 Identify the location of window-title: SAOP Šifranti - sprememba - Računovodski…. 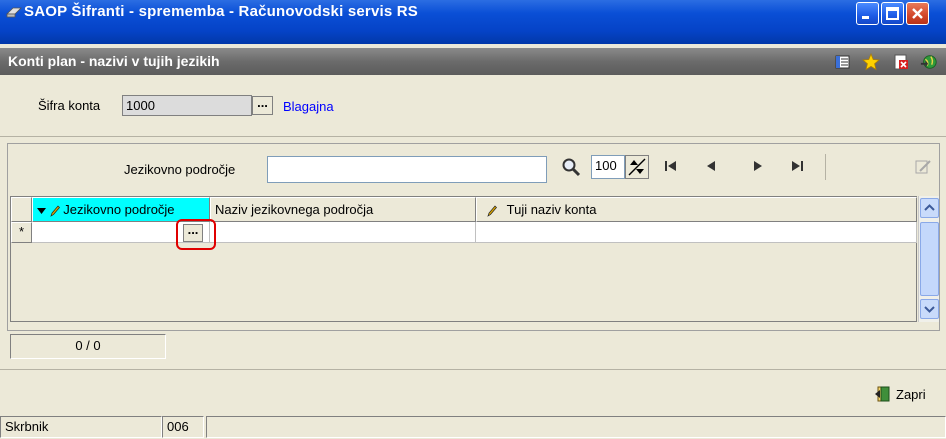
(221, 11).